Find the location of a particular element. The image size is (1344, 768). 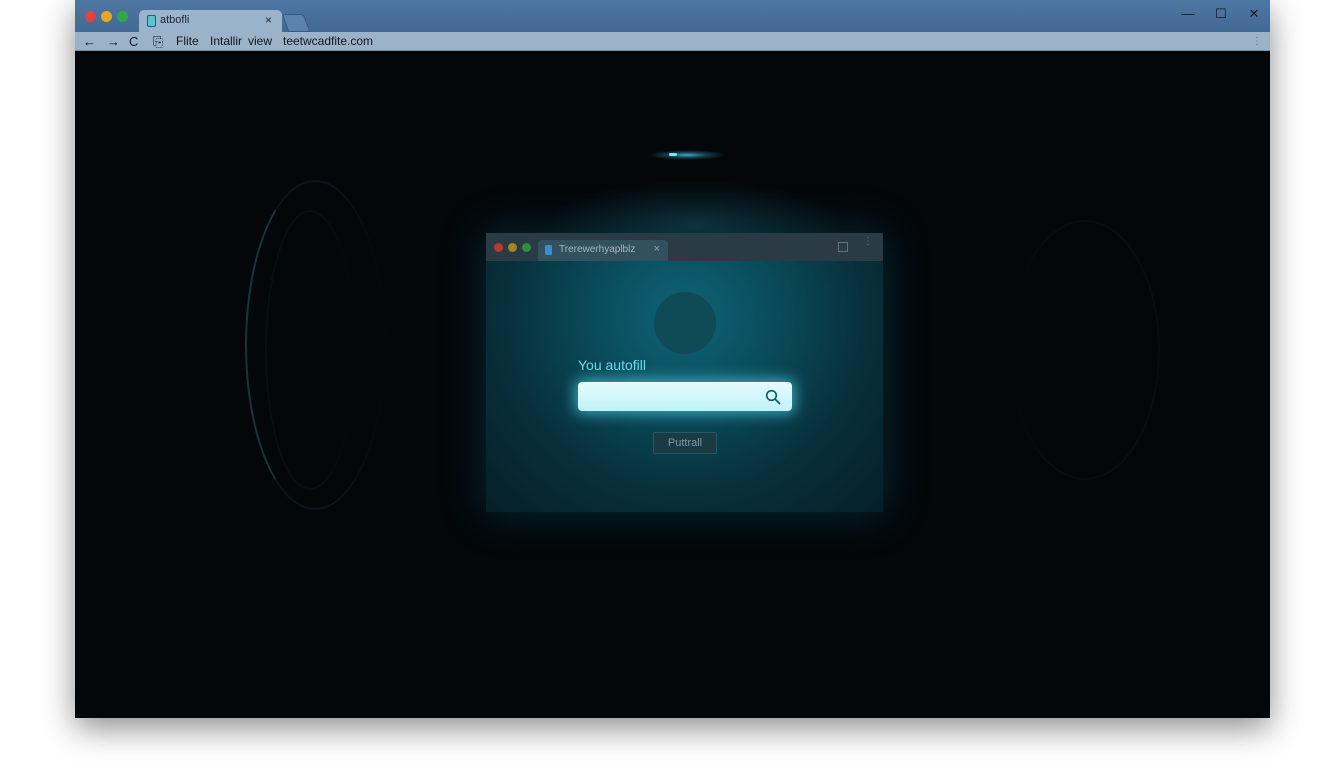

back-arrow-icon: ← is located at coordinates (89, 41).